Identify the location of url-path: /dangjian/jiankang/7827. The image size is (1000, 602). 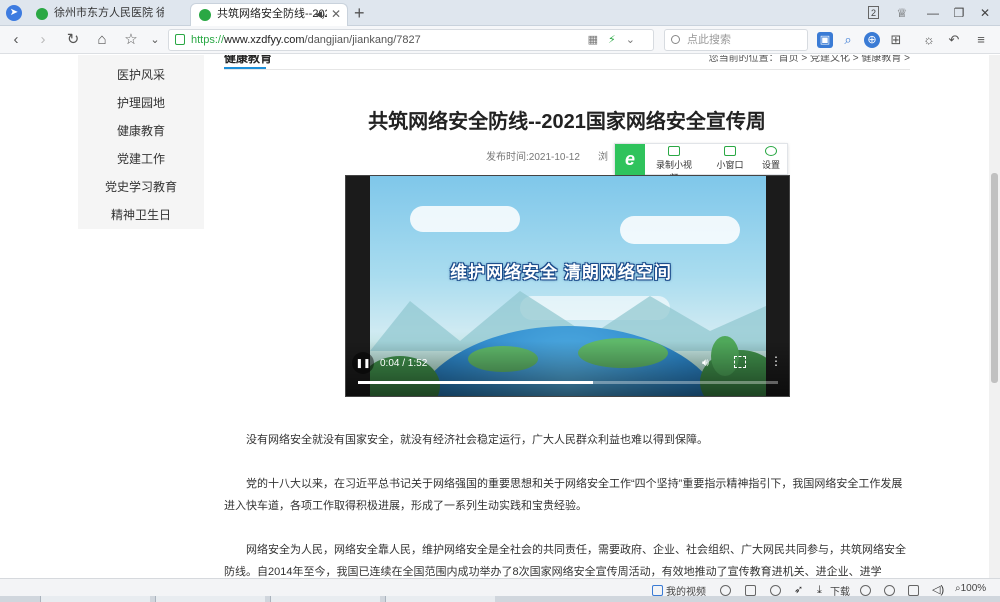
(362, 40).